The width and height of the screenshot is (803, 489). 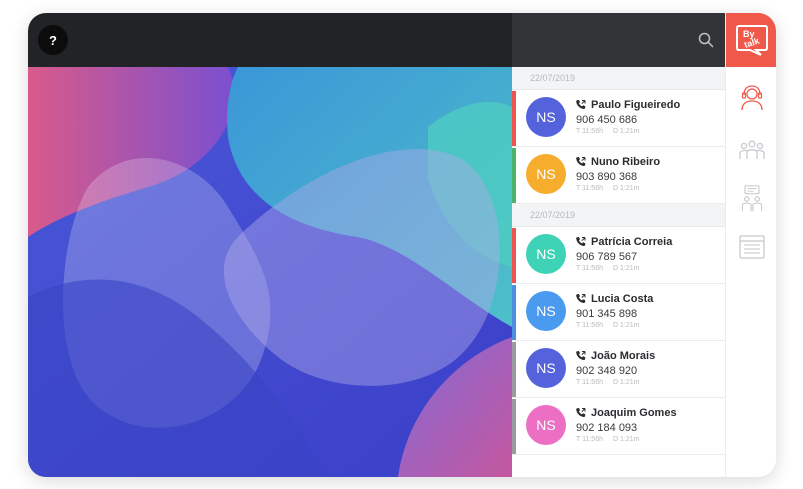 I want to click on name-row: Patrícia Correia, so click(x=623, y=242).